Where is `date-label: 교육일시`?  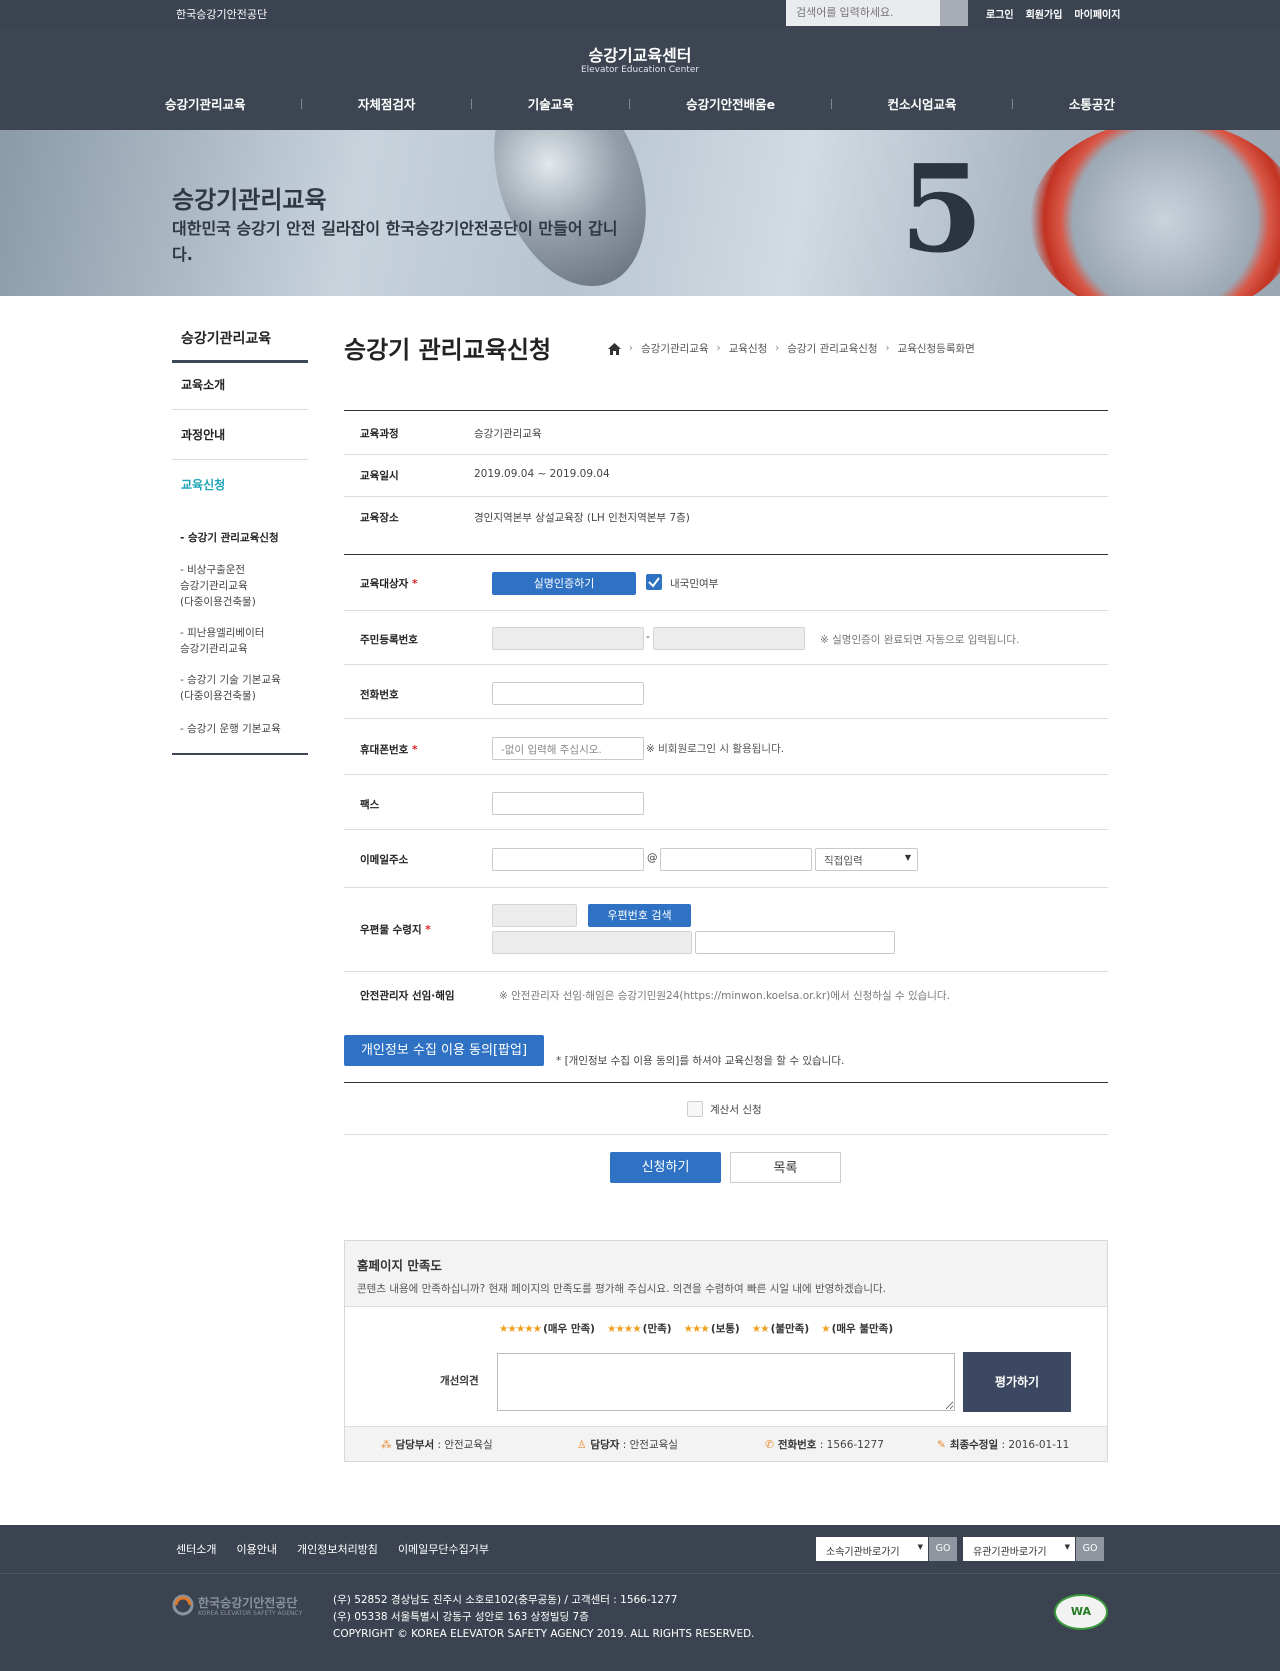 date-label: 교육일시 is located at coordinates (379, 476).